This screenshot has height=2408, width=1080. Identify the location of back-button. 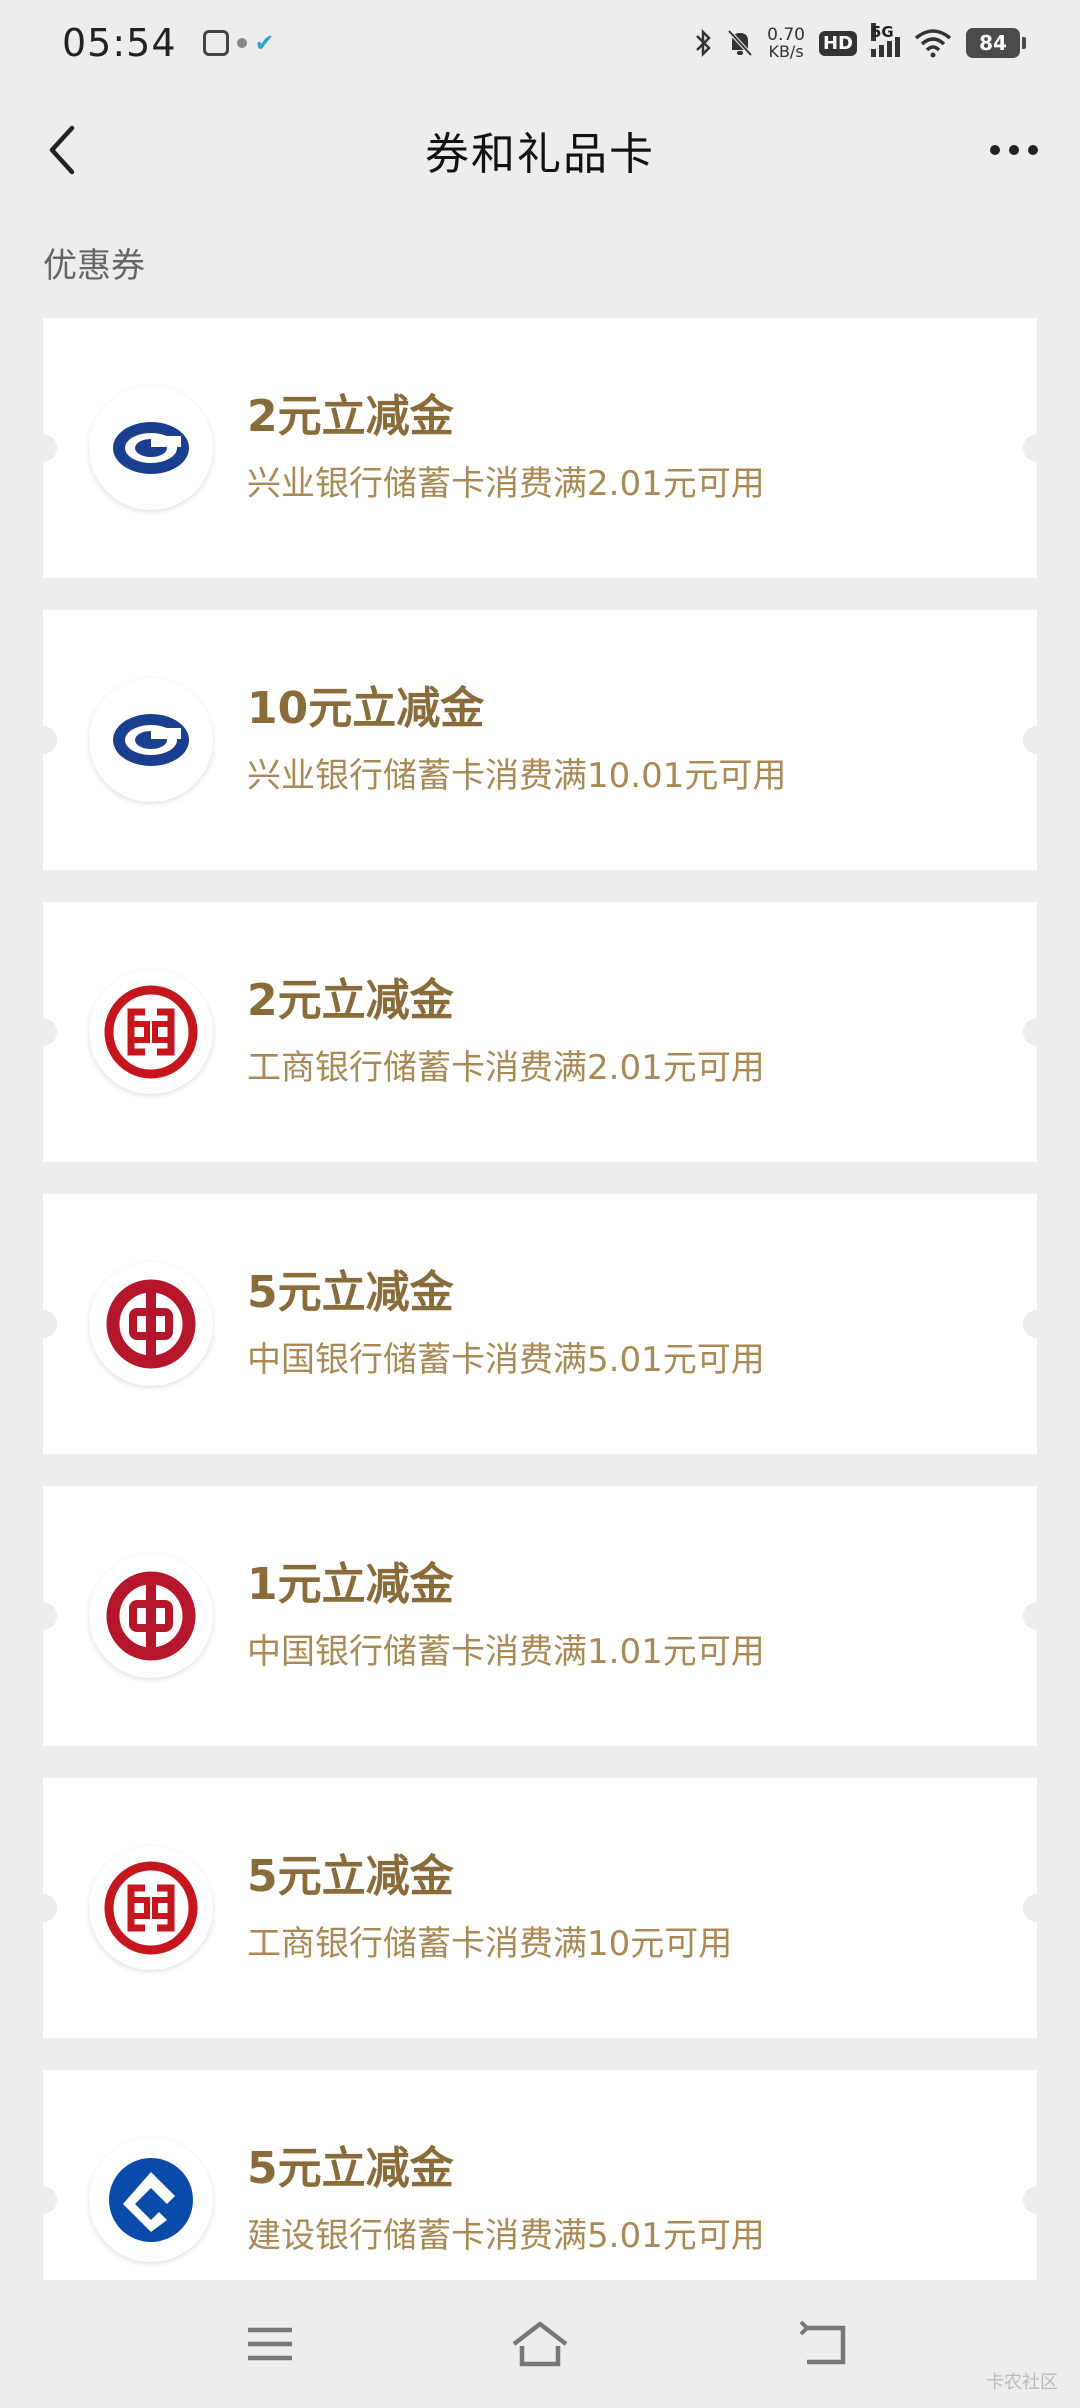
(62, 150).